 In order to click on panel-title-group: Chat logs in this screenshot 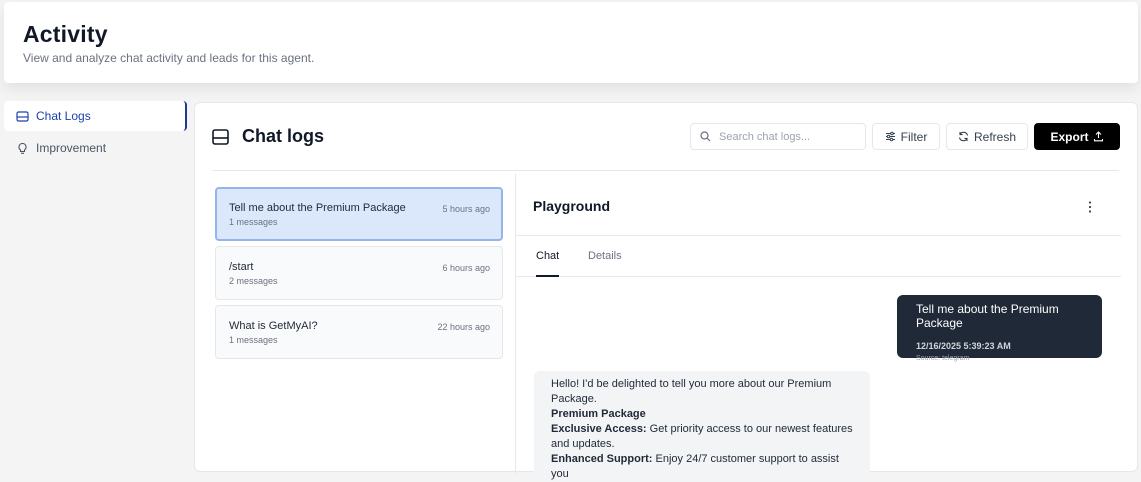, I will do `click(268, 136)`.